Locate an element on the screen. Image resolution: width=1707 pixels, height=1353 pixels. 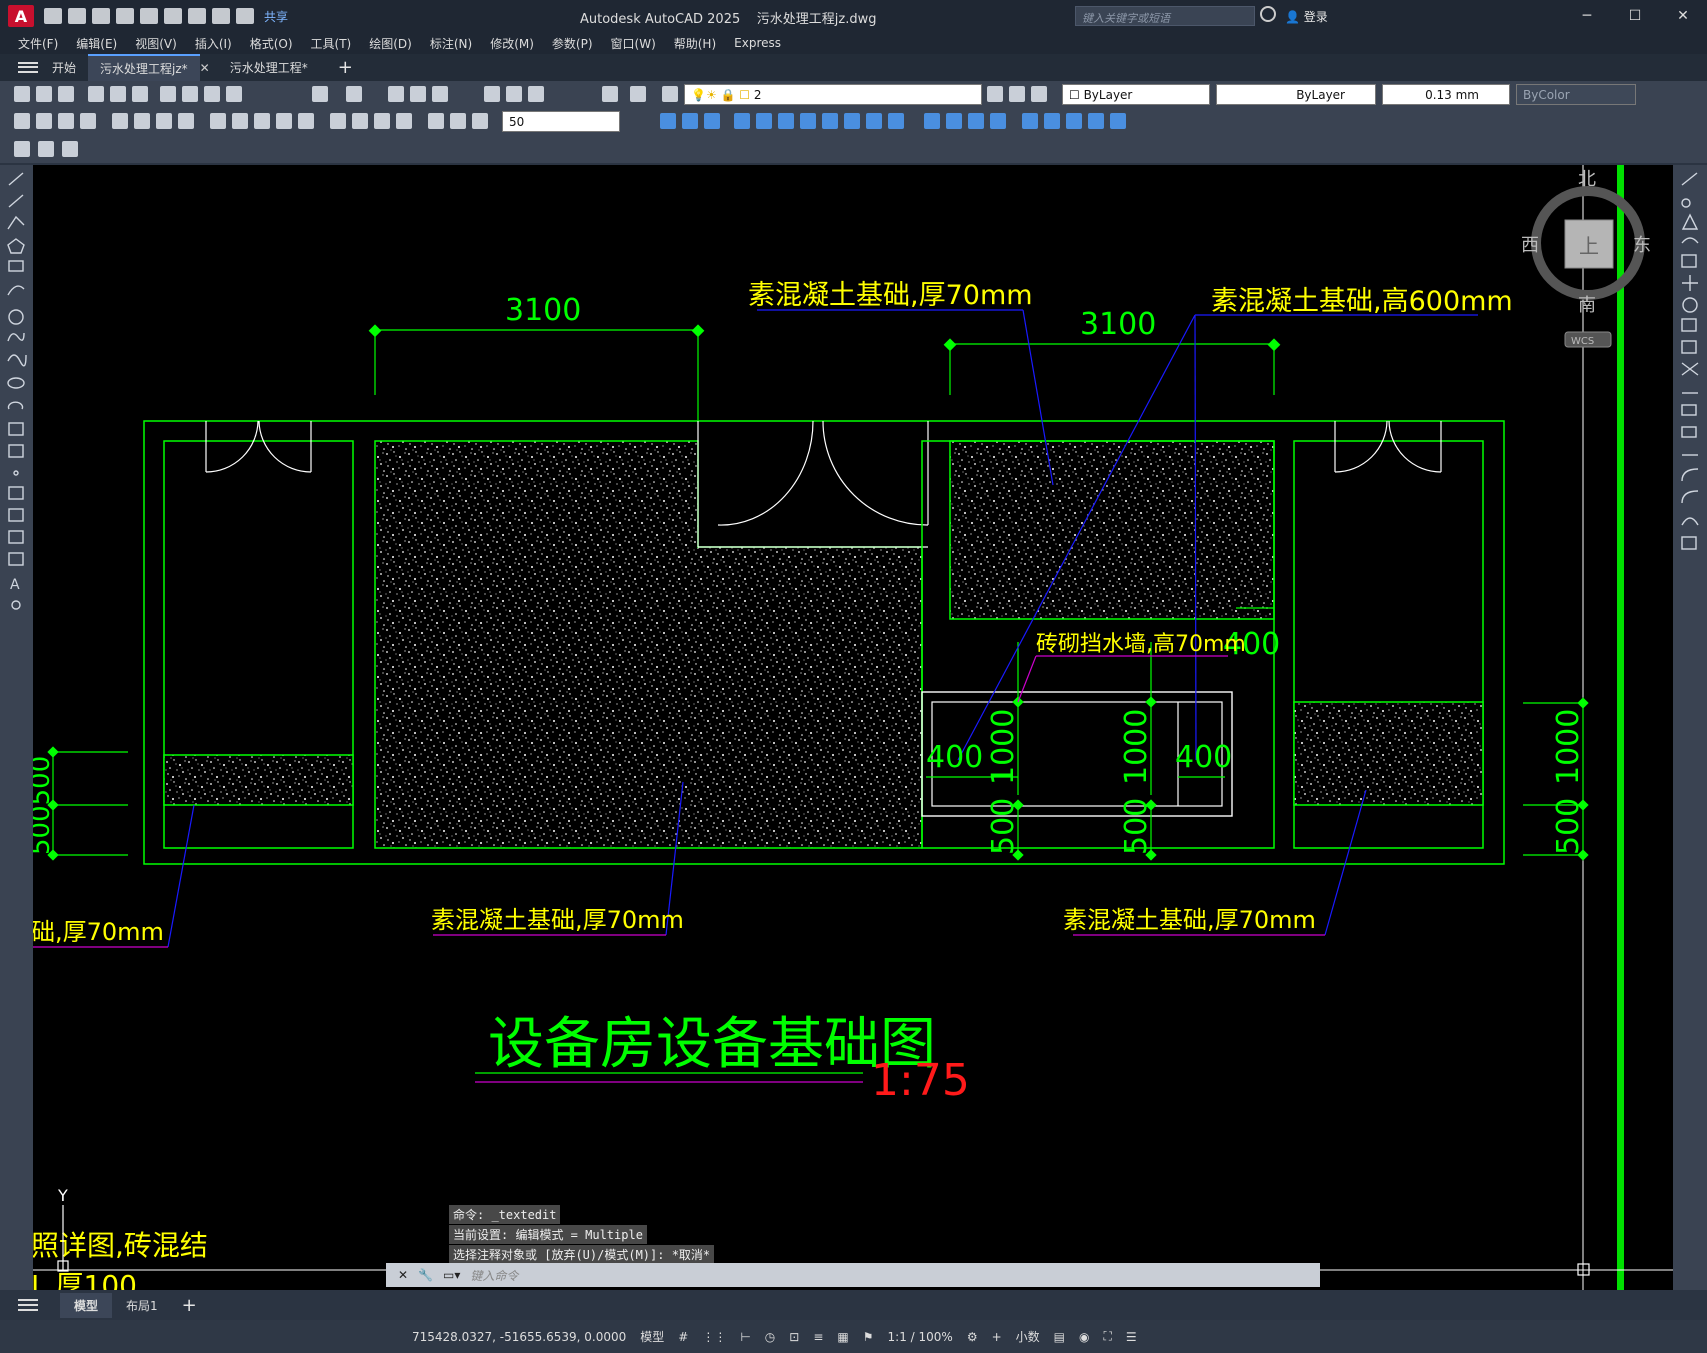
check-icon is located at coordinates (1030, 121).